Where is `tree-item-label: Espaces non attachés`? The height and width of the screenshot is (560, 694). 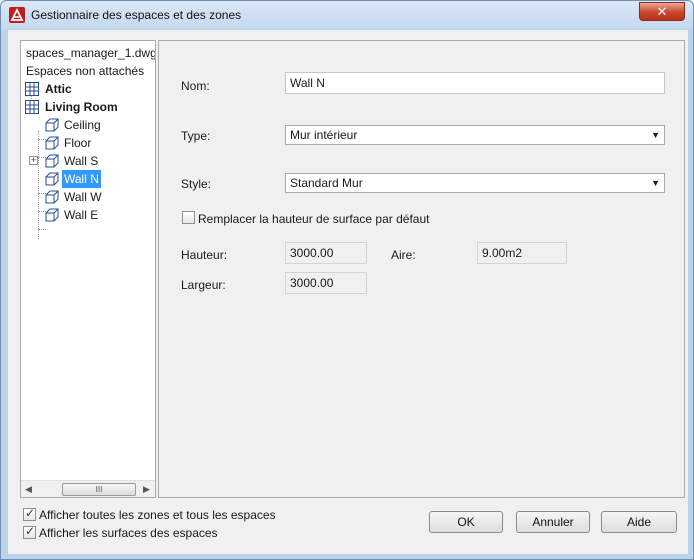 tree-item-label: Espaces non attachés is located at coordinates (85, 71).